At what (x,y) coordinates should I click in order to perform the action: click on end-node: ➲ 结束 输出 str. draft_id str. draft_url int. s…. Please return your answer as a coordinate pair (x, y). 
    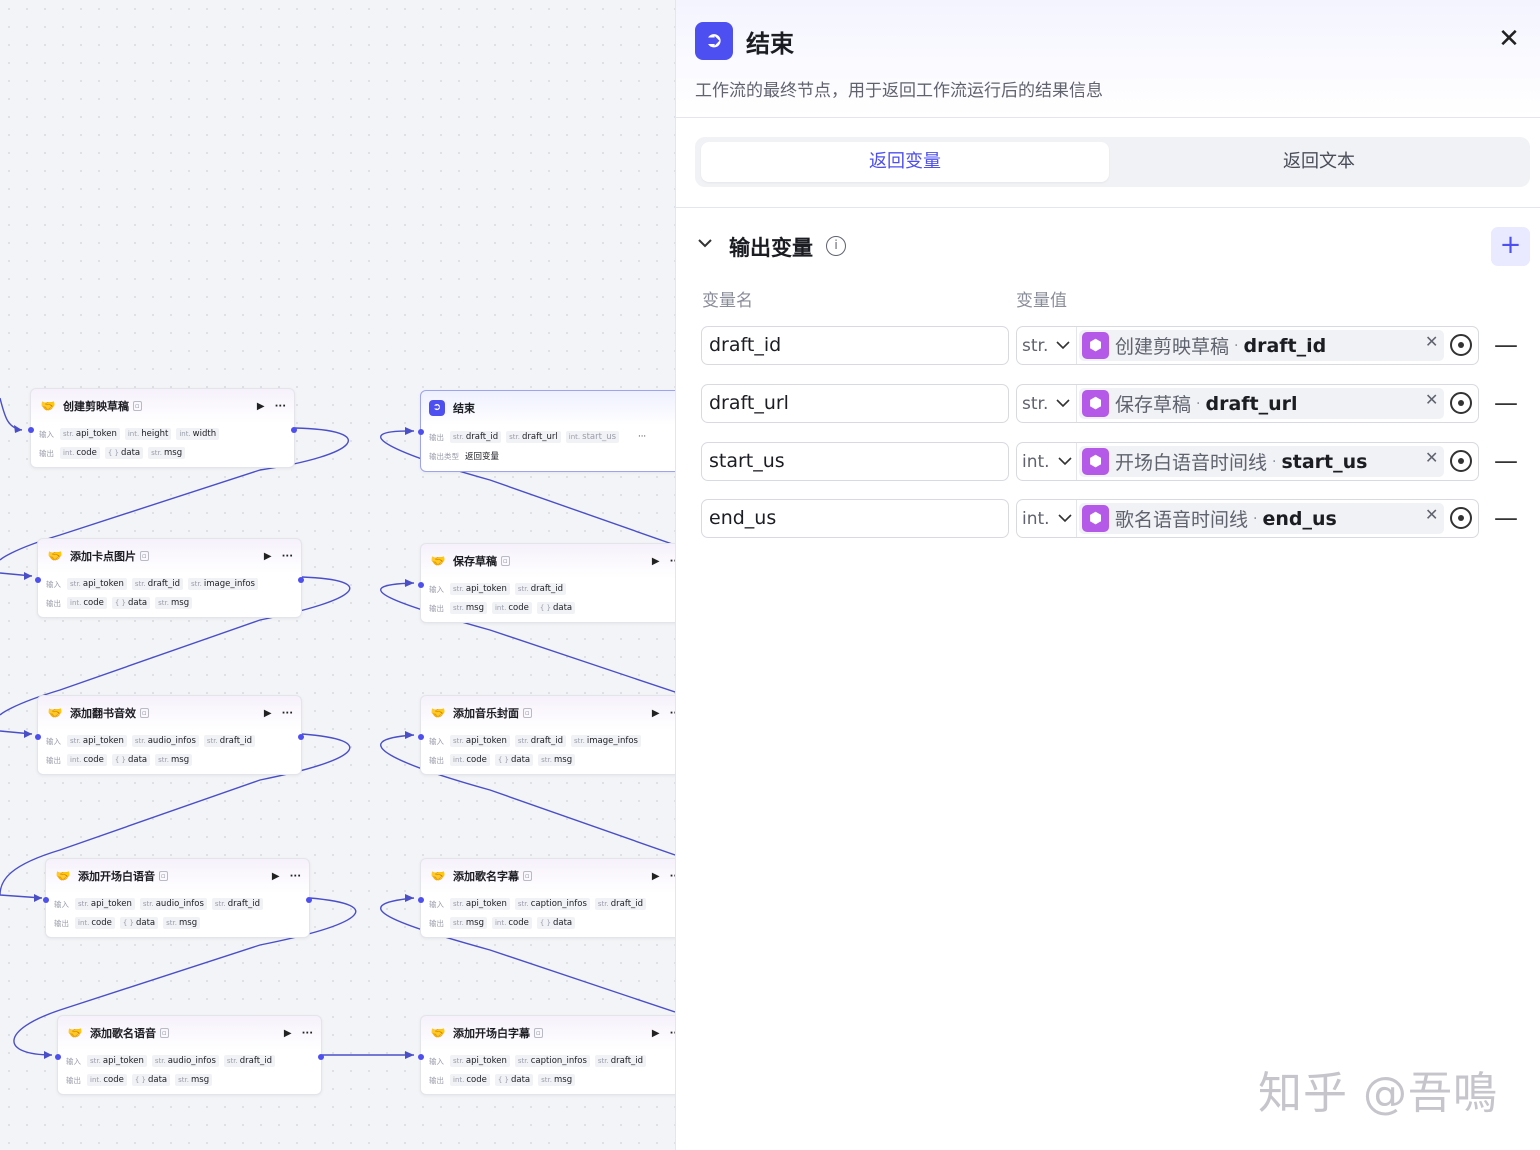
    Looking at the image, I should click on (546, 431).